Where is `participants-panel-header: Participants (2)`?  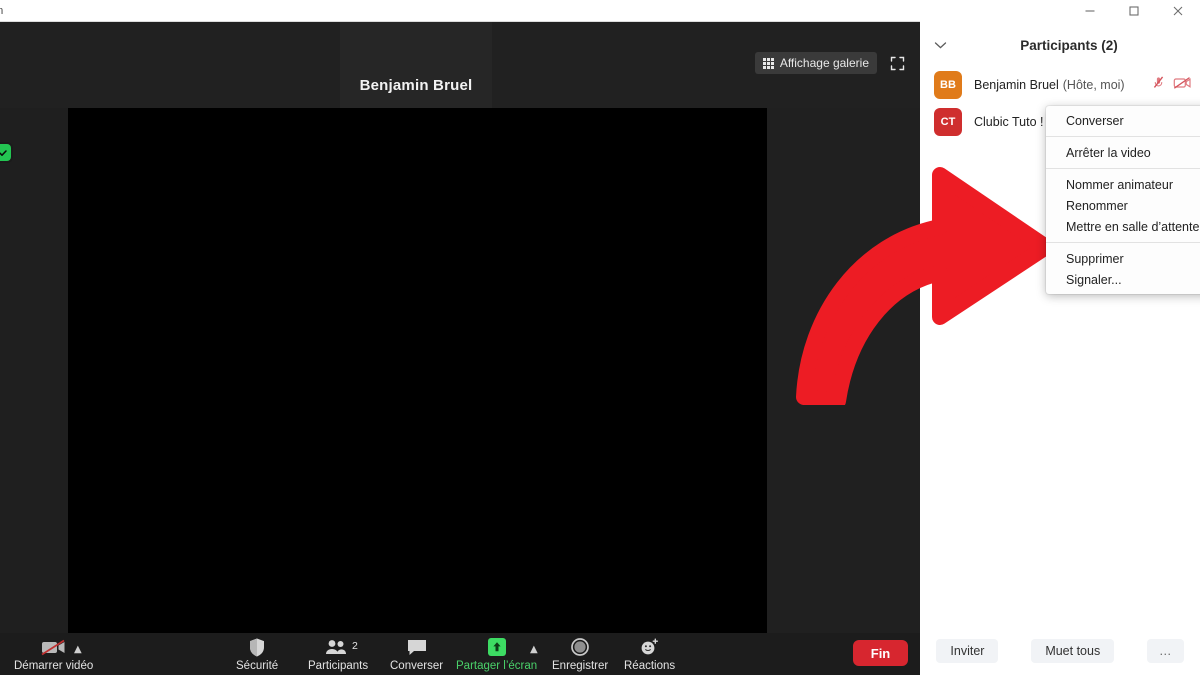
participants-panel-header: Participants (2) is located at coordinates (1060, 45).